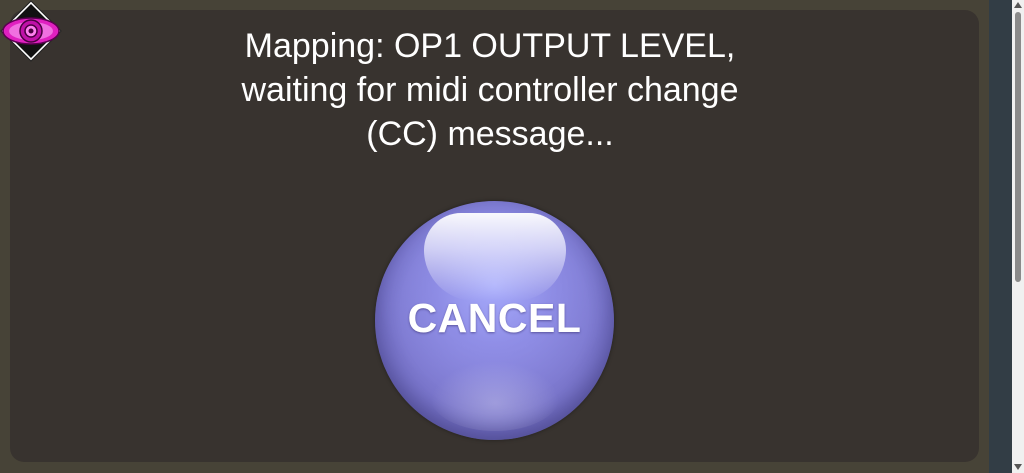  Describe the element at coordinates (1018, 467) in the screenshot. I see `scroll-down-arrow-icon` at that location.